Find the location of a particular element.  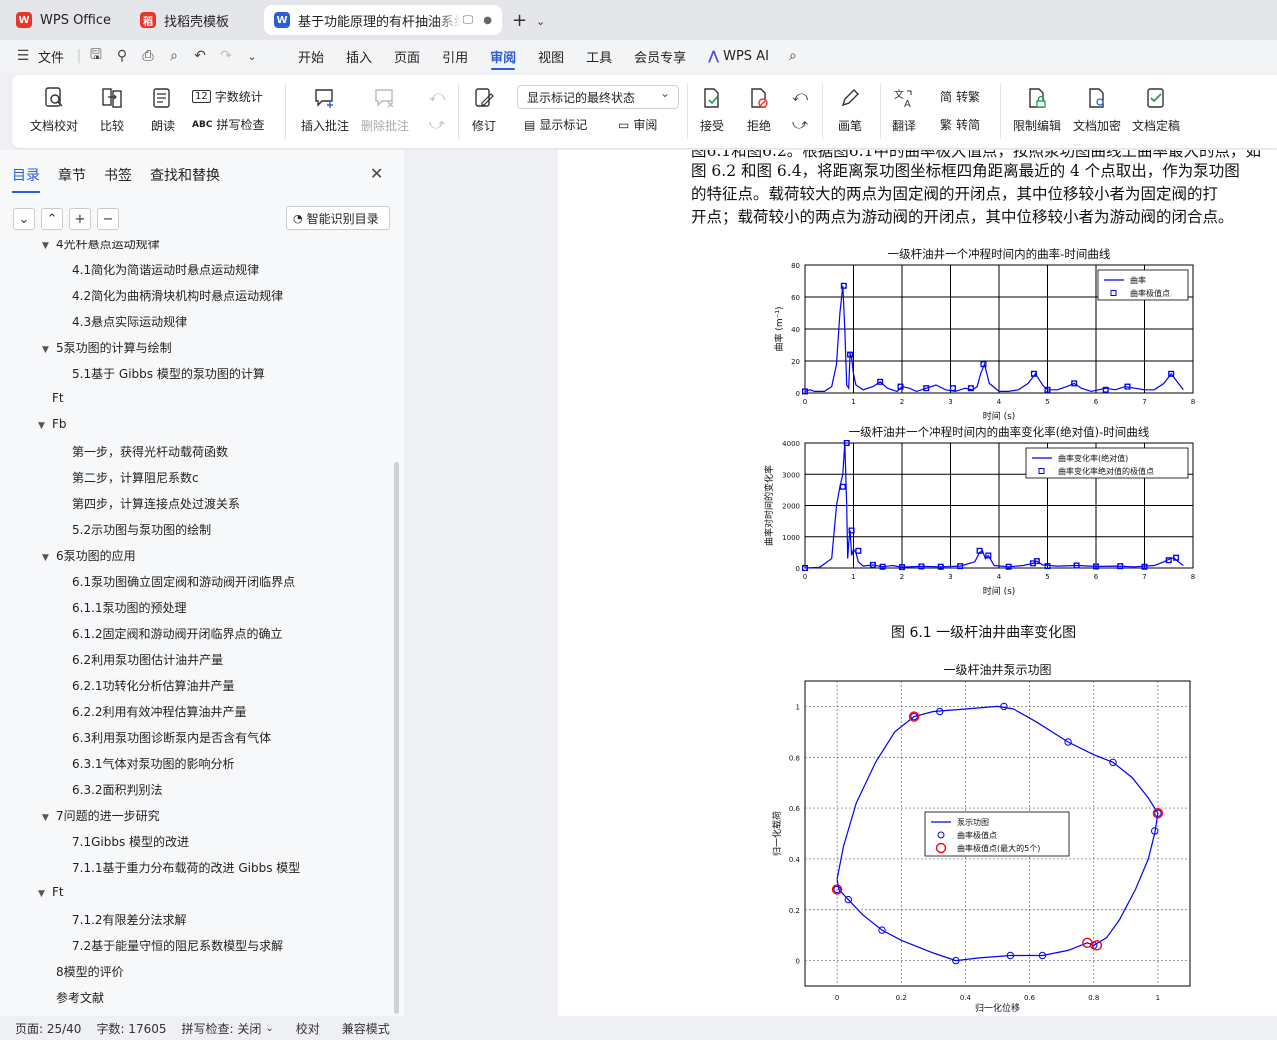

hamburger-menu-icon: ☰ is located at coordinates (23, 56).